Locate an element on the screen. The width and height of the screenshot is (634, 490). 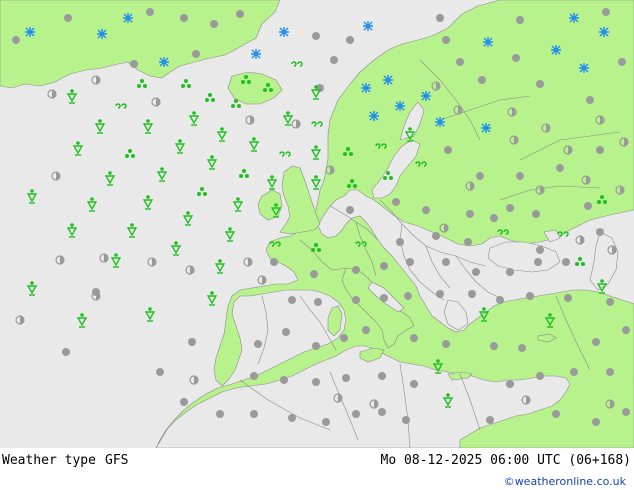
credit-link: ©weatheronline.co.uk is located at coordinates (565, 481).